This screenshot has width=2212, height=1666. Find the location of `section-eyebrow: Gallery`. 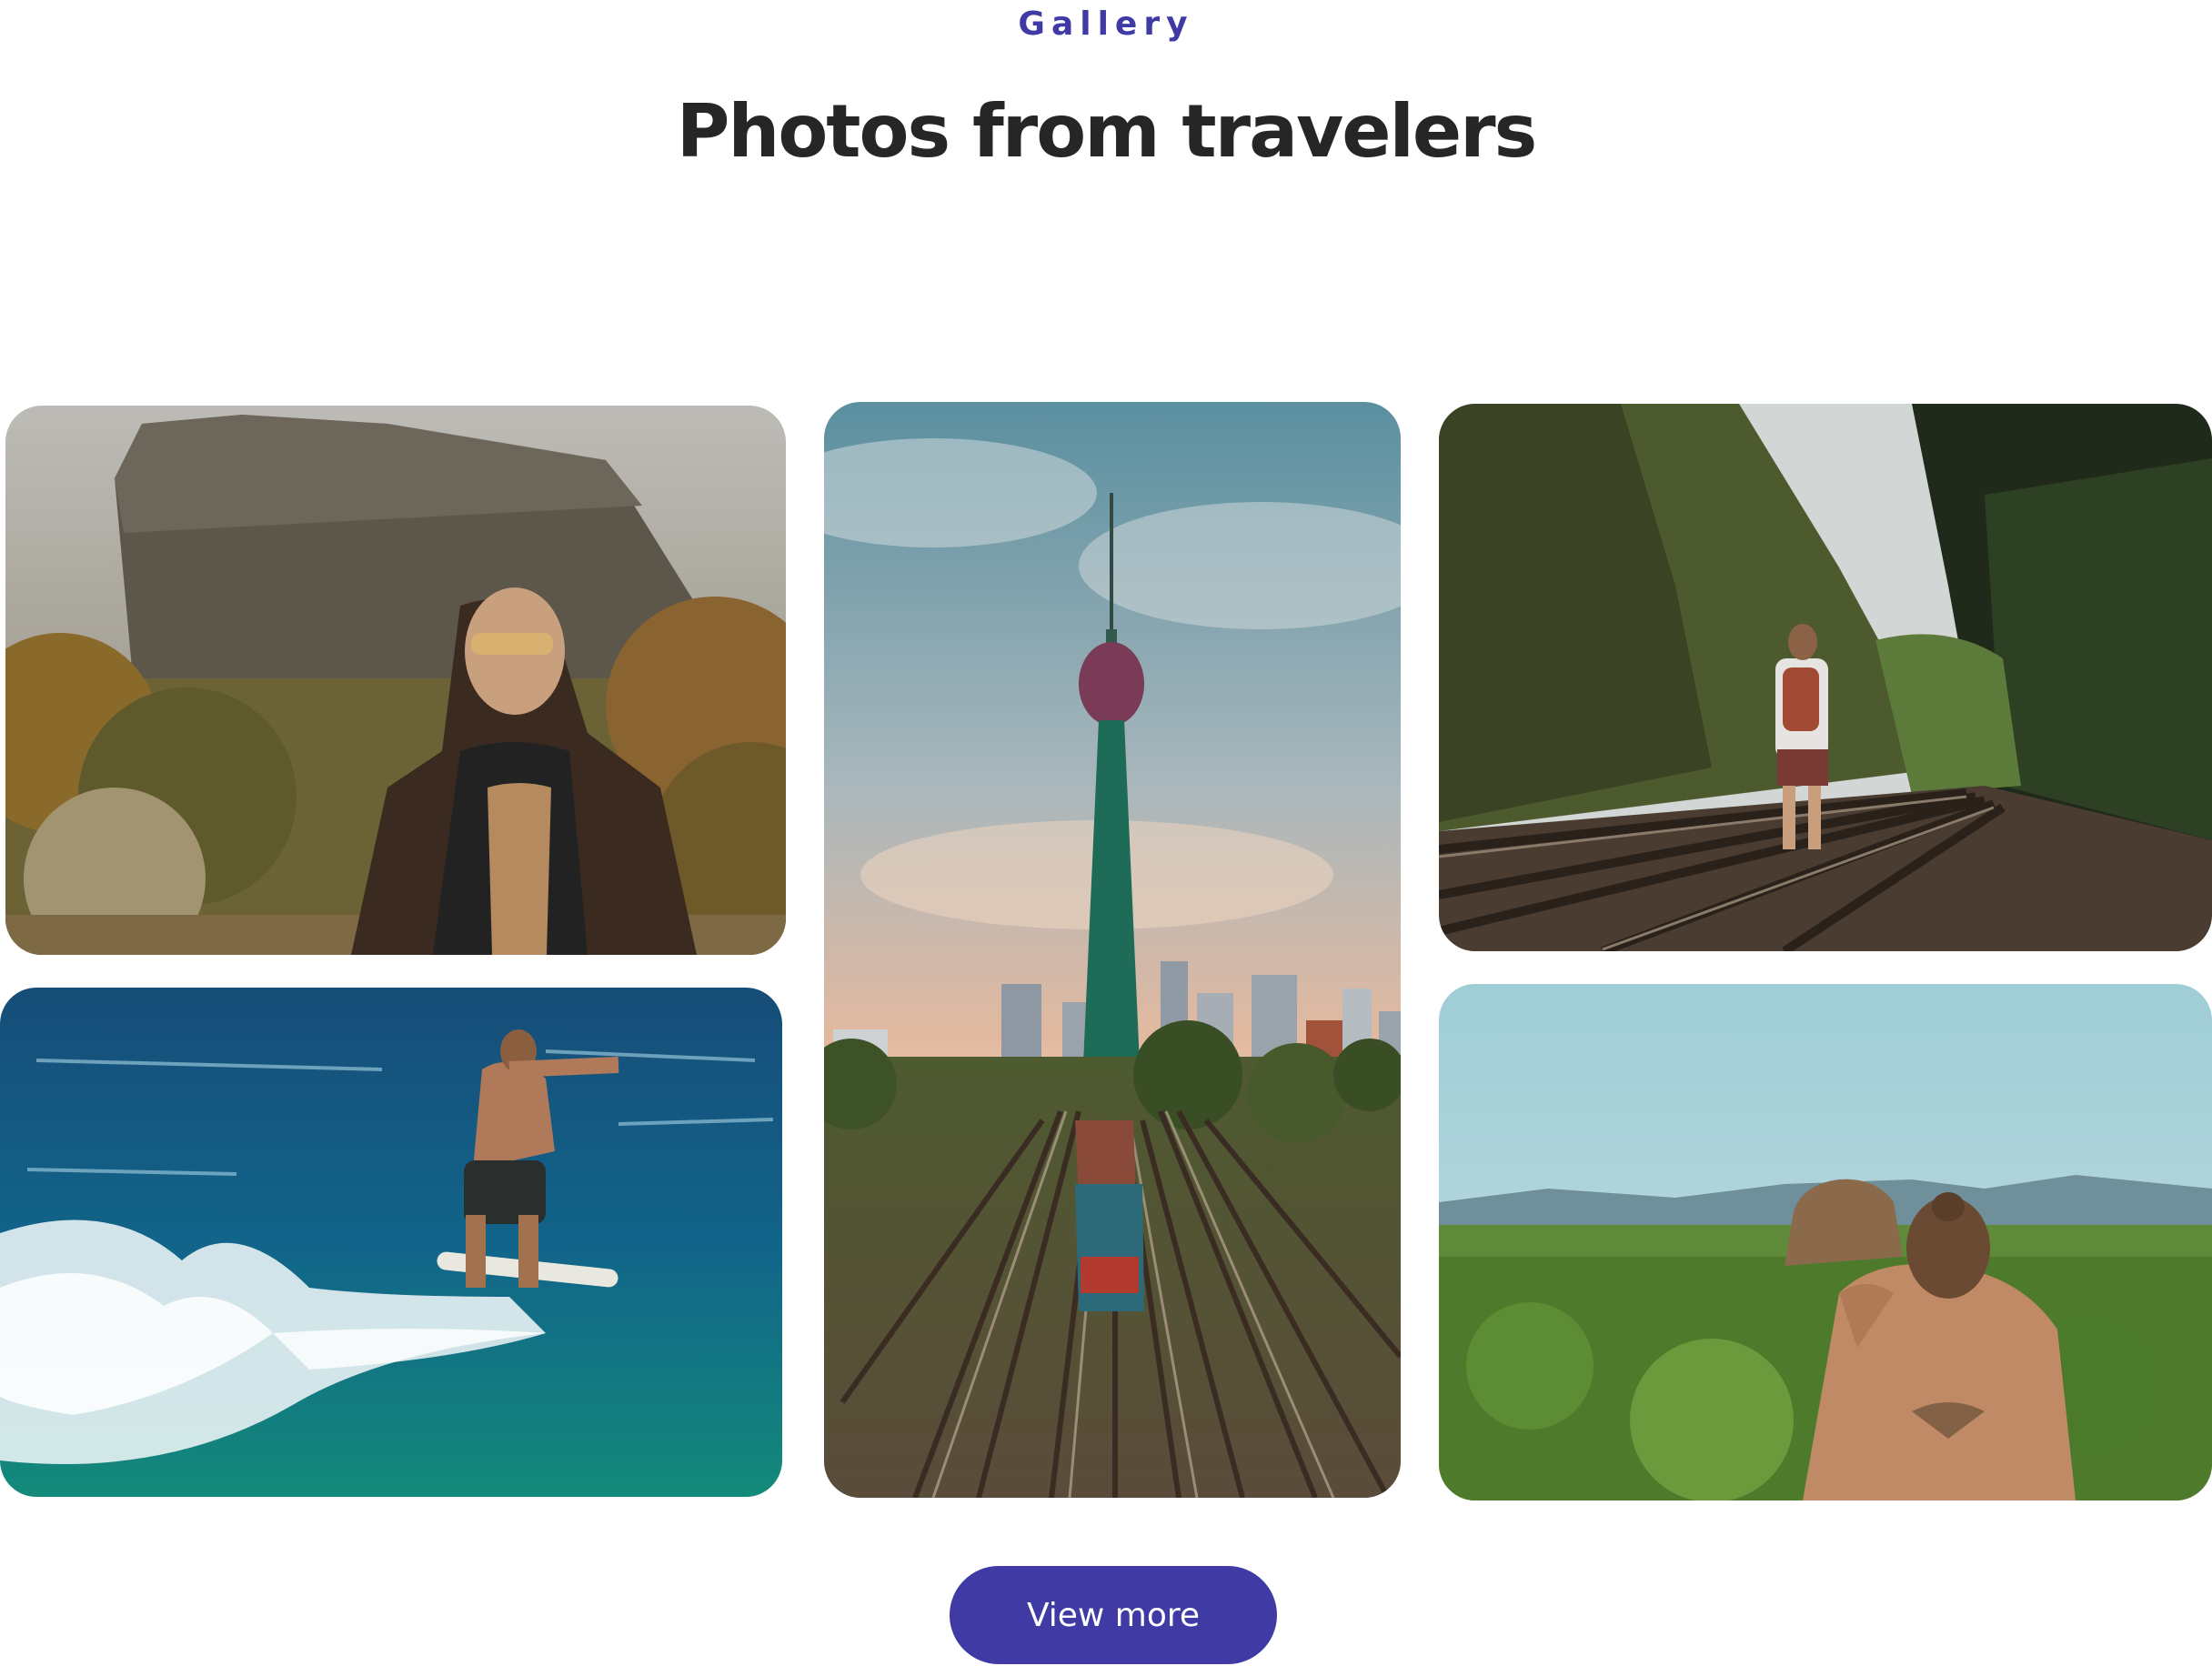

section-eyebrow: Gallery is located at coordinates (1106, 24).